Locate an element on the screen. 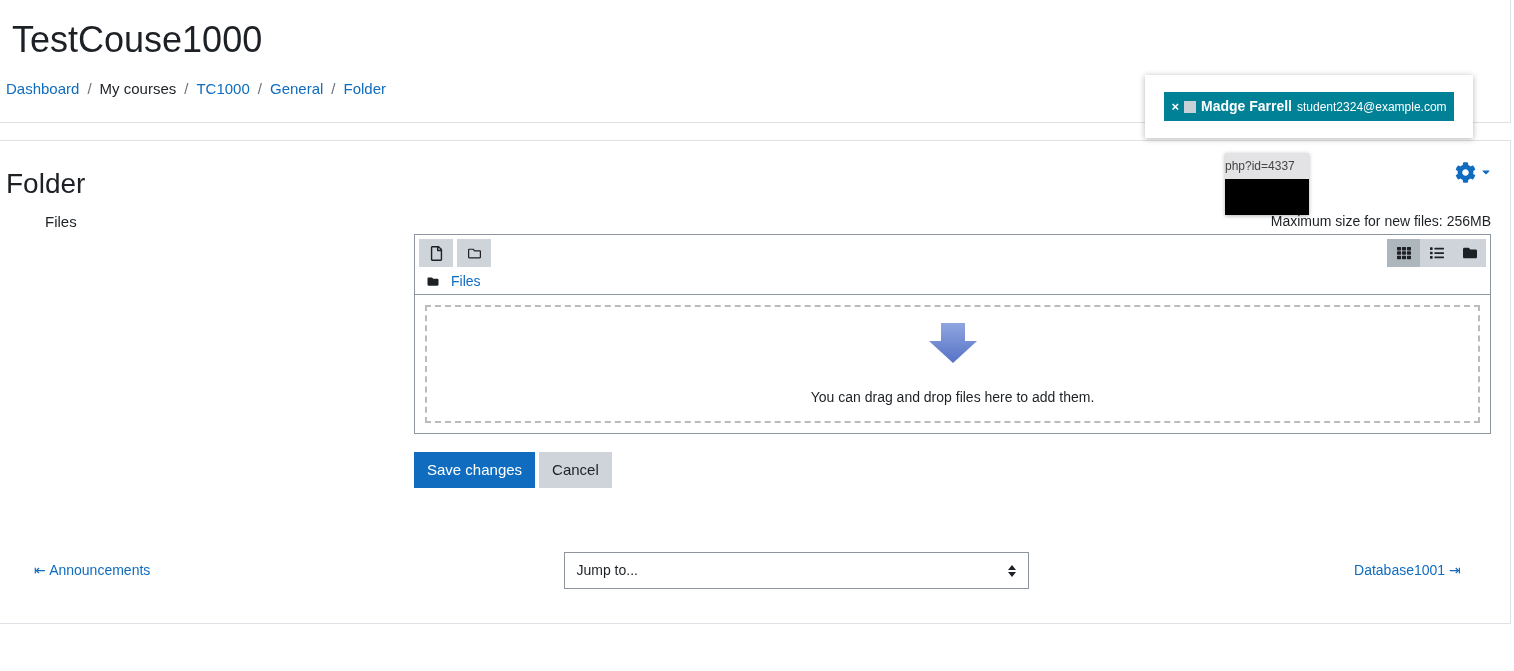 This screenshot has height=671, width=1514. tree-view-button is located at coordinates (1469, 253).